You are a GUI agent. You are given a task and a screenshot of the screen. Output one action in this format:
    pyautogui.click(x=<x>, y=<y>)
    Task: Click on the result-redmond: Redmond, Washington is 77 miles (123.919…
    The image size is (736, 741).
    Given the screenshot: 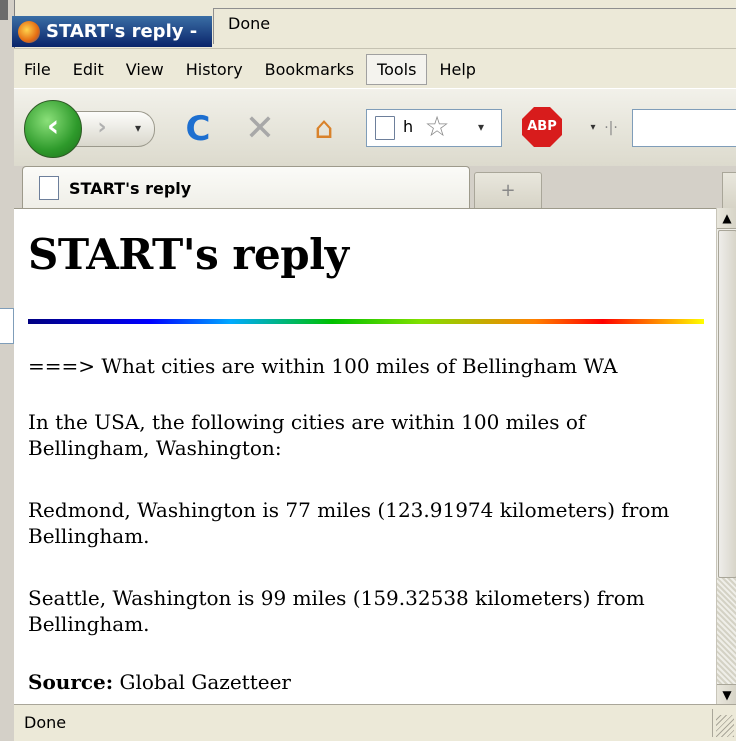 What is the action you would take?
    pyautogui.click(x=349, y=523)
    